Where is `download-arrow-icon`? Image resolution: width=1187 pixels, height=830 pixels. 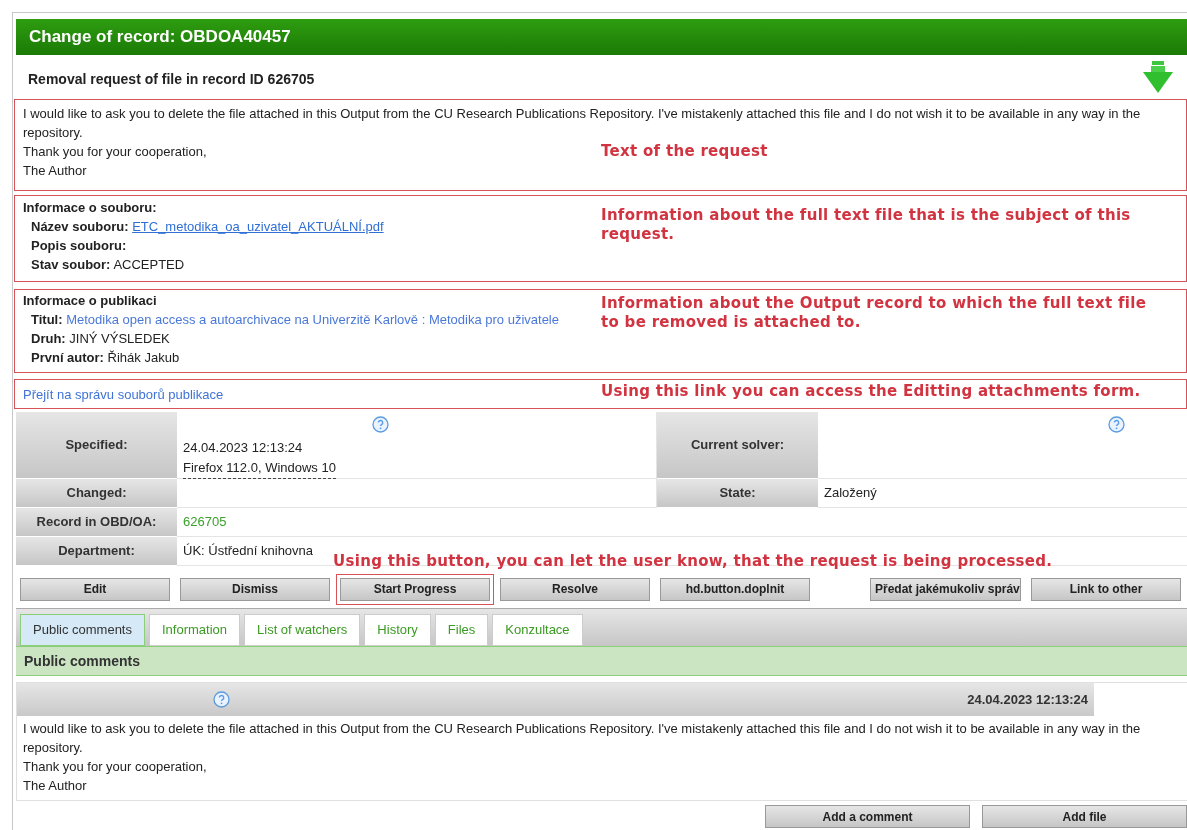 download-arrow-icon is located at coordinates (1158, 77).